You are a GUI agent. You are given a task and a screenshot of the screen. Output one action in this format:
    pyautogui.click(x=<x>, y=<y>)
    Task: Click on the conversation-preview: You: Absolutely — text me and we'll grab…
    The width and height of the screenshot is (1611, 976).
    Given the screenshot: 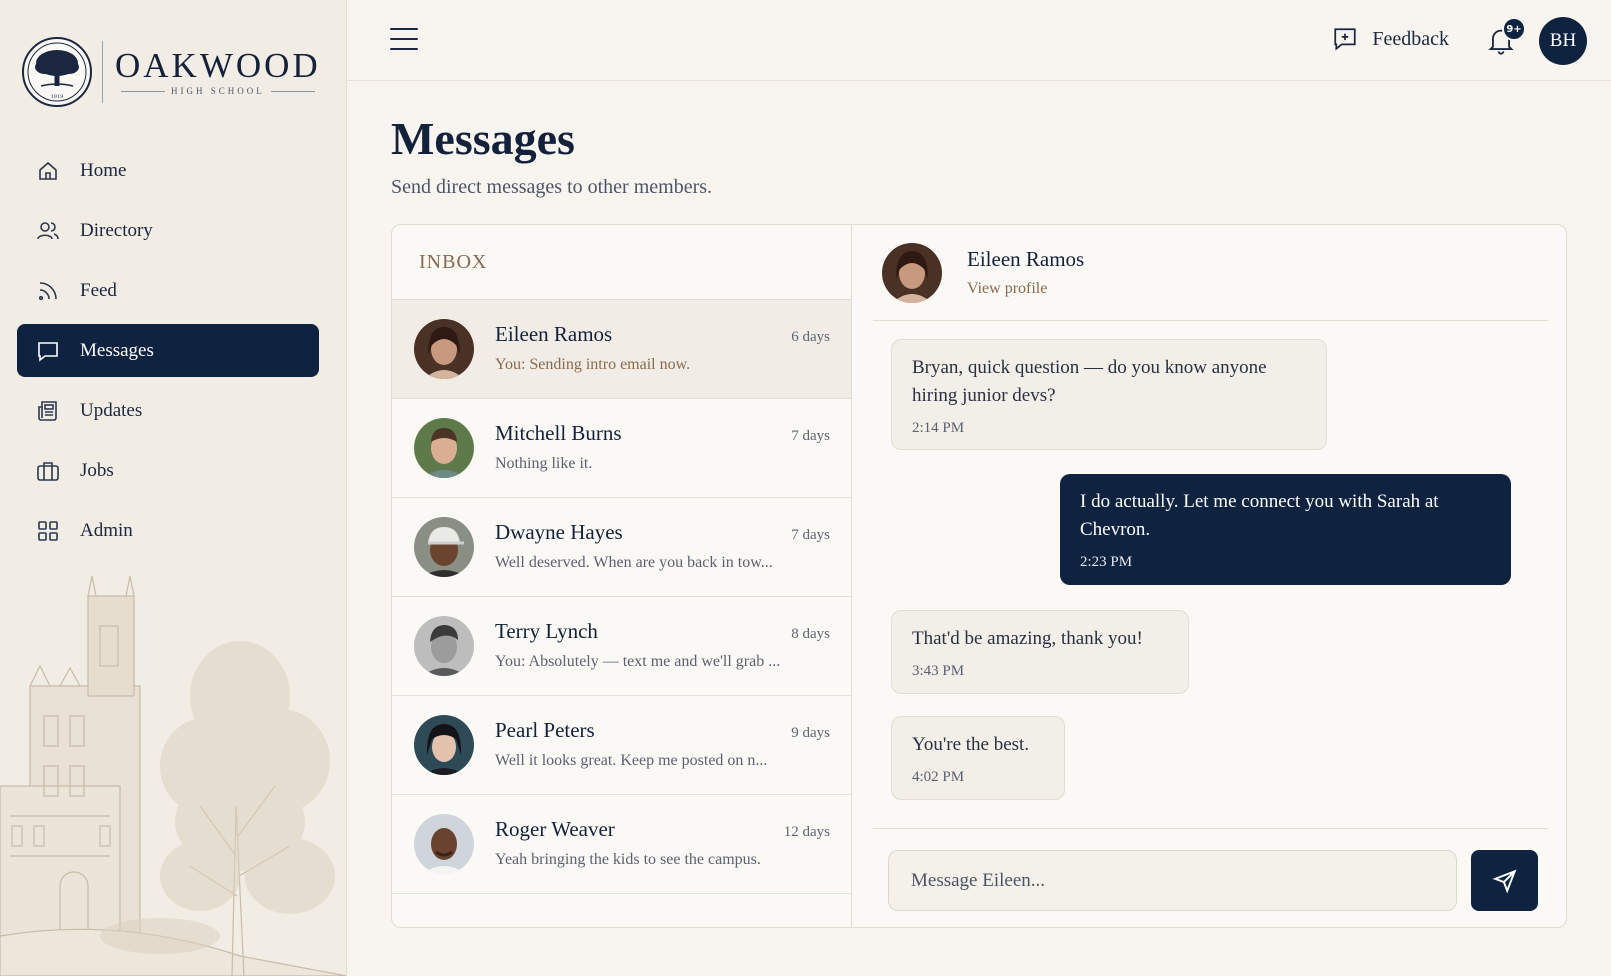 What is the action you would take?
    pyautogui.click(x=638, y=661)
    